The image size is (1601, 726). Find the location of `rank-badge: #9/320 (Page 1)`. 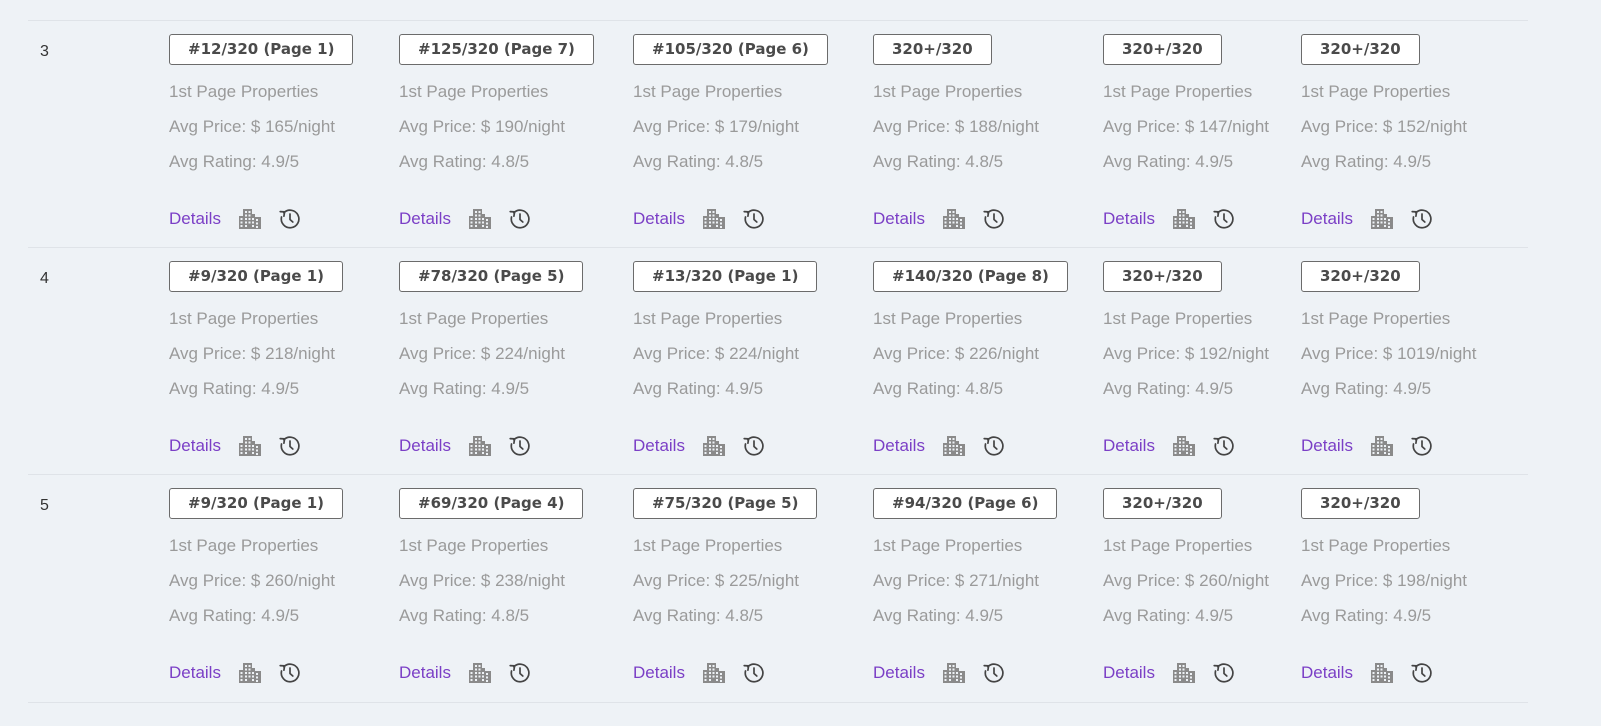

rank-badge: #9/320 (Page 1) is located at coordinates (256, 276).